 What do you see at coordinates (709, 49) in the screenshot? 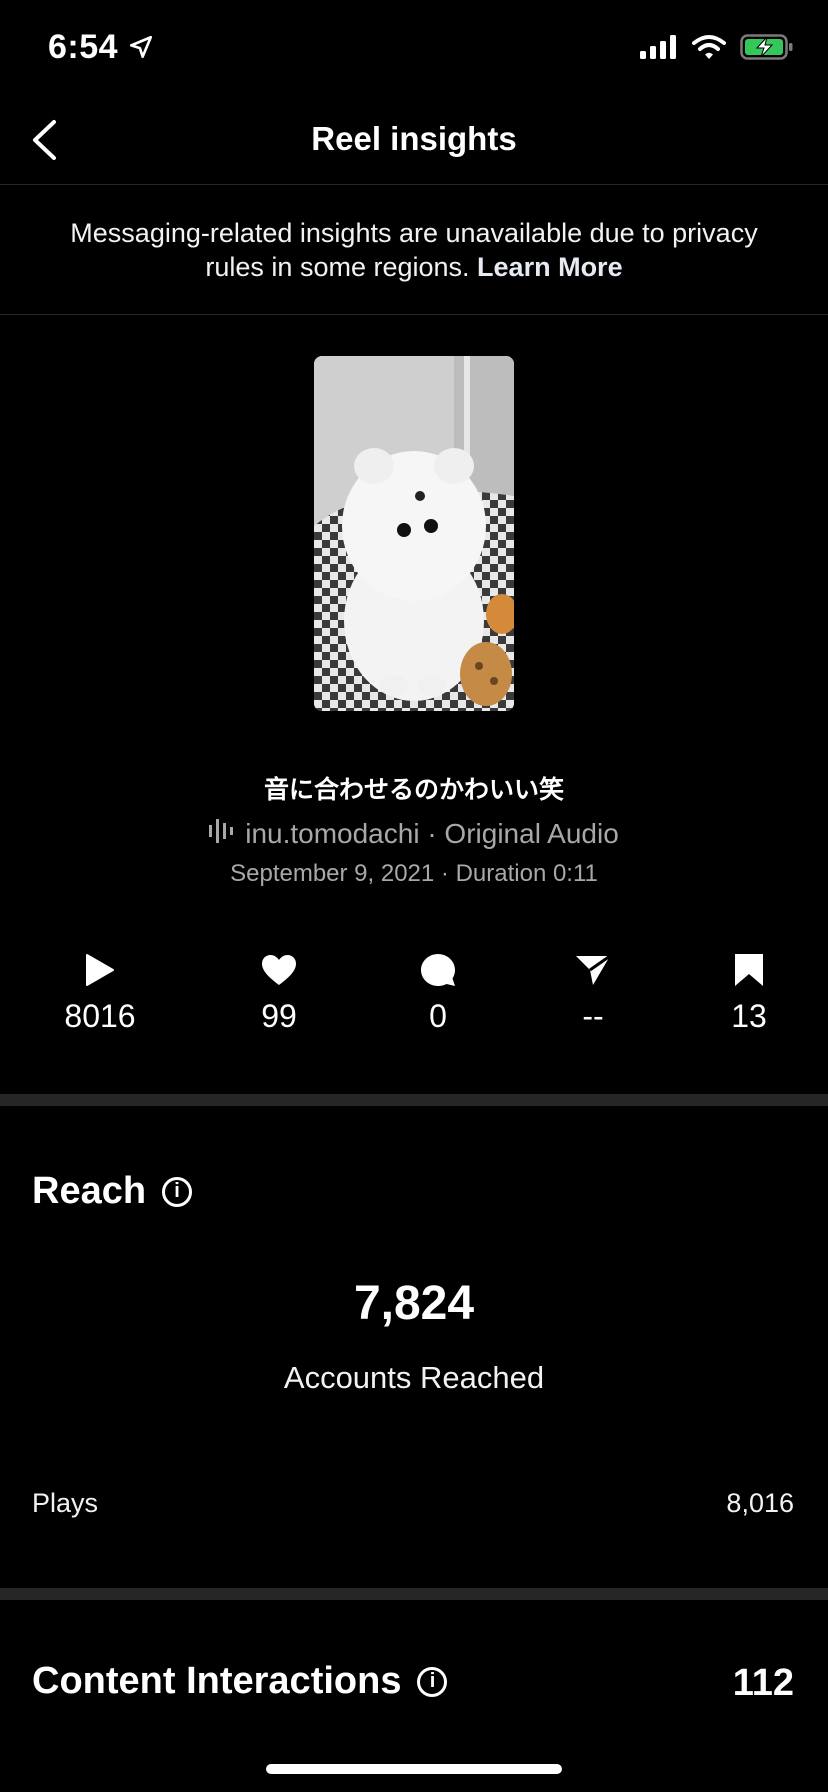
I see `wifi-icon` at bounding box center [709, 49].